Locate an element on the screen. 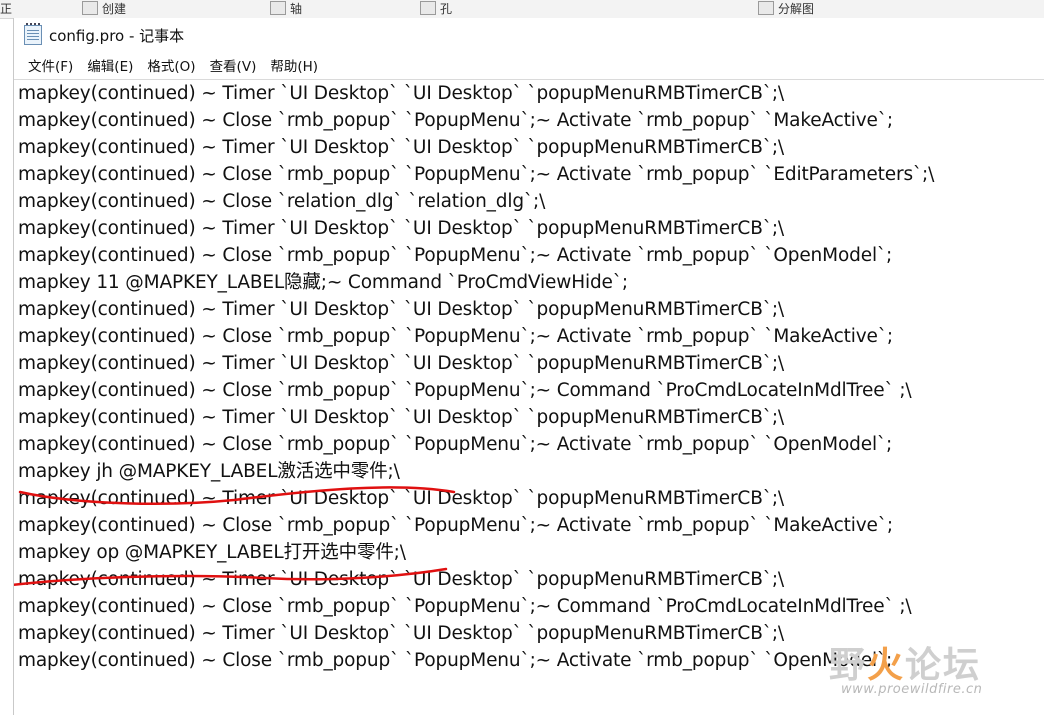  watermark-logo: 野火论坛 is located at coordinates (905, 662).